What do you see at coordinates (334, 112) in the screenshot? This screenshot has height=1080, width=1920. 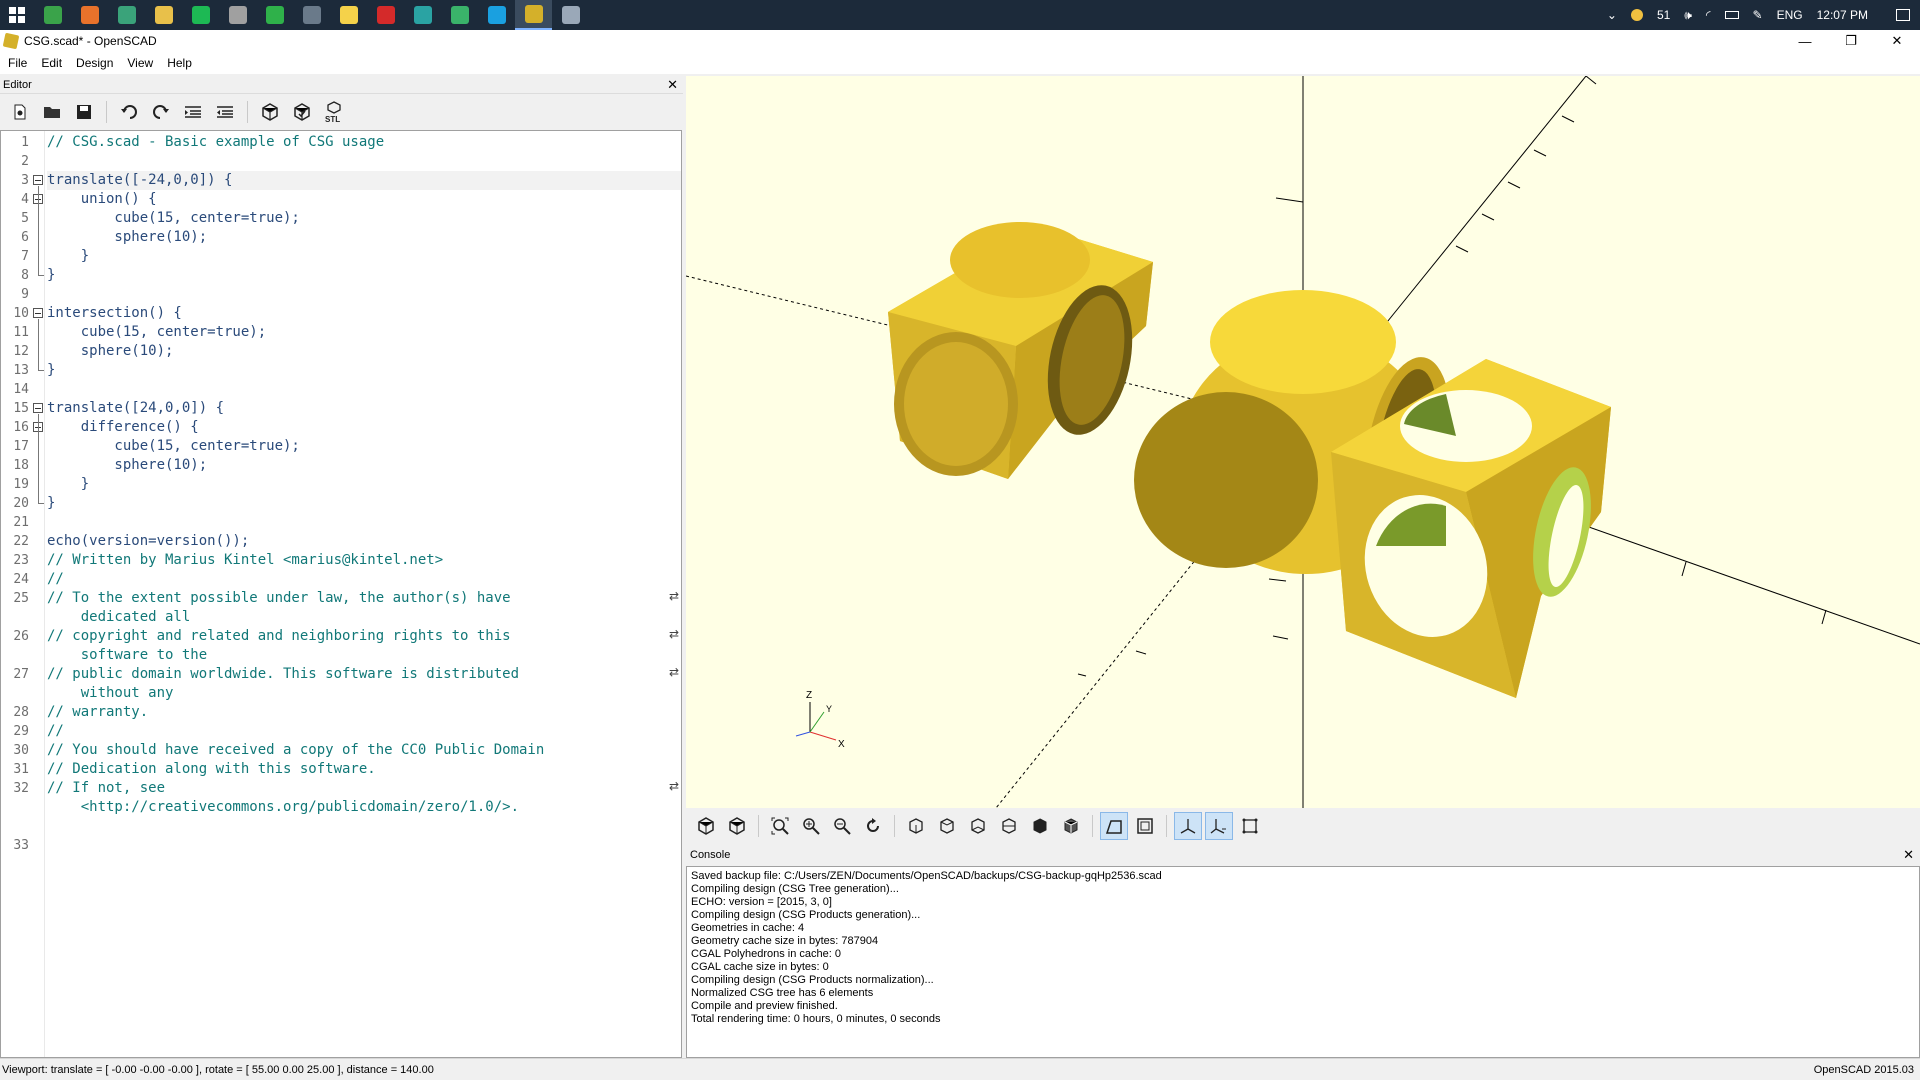 I see `export-stl-button: STL` at bounding box center [334, 112].